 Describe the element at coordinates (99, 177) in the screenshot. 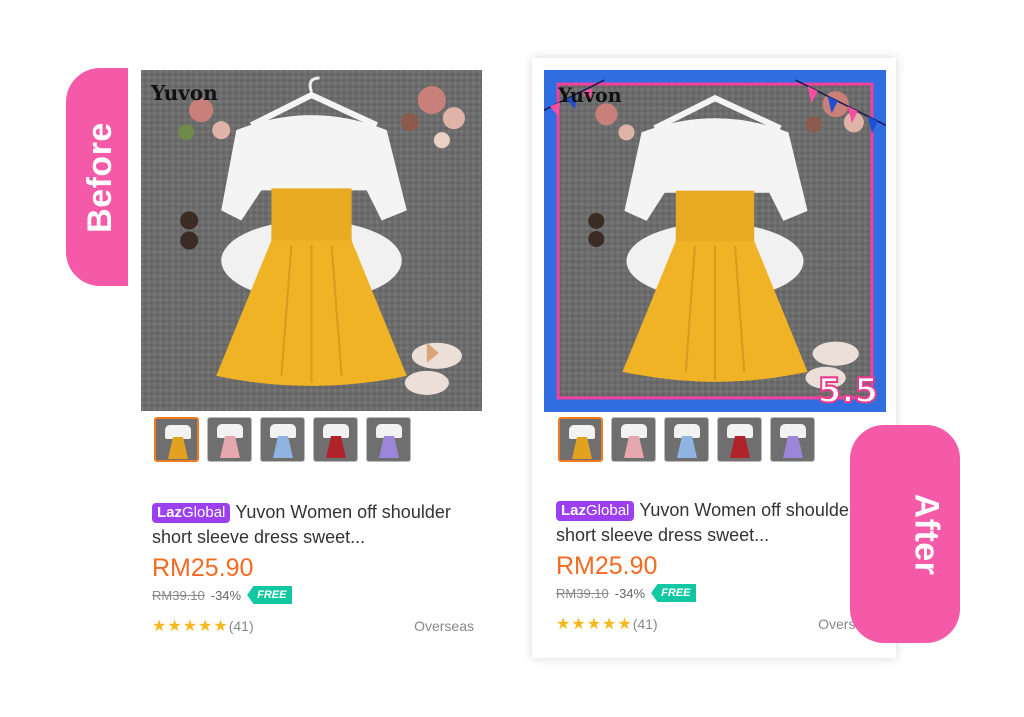

I see `before-label: Before` at that location.